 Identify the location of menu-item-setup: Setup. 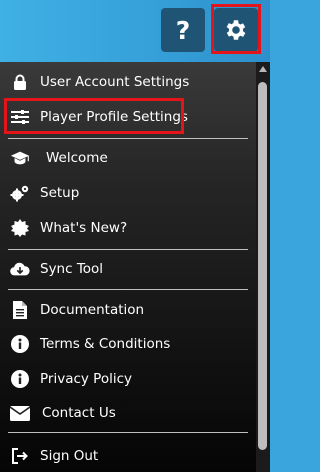
(128, 193).